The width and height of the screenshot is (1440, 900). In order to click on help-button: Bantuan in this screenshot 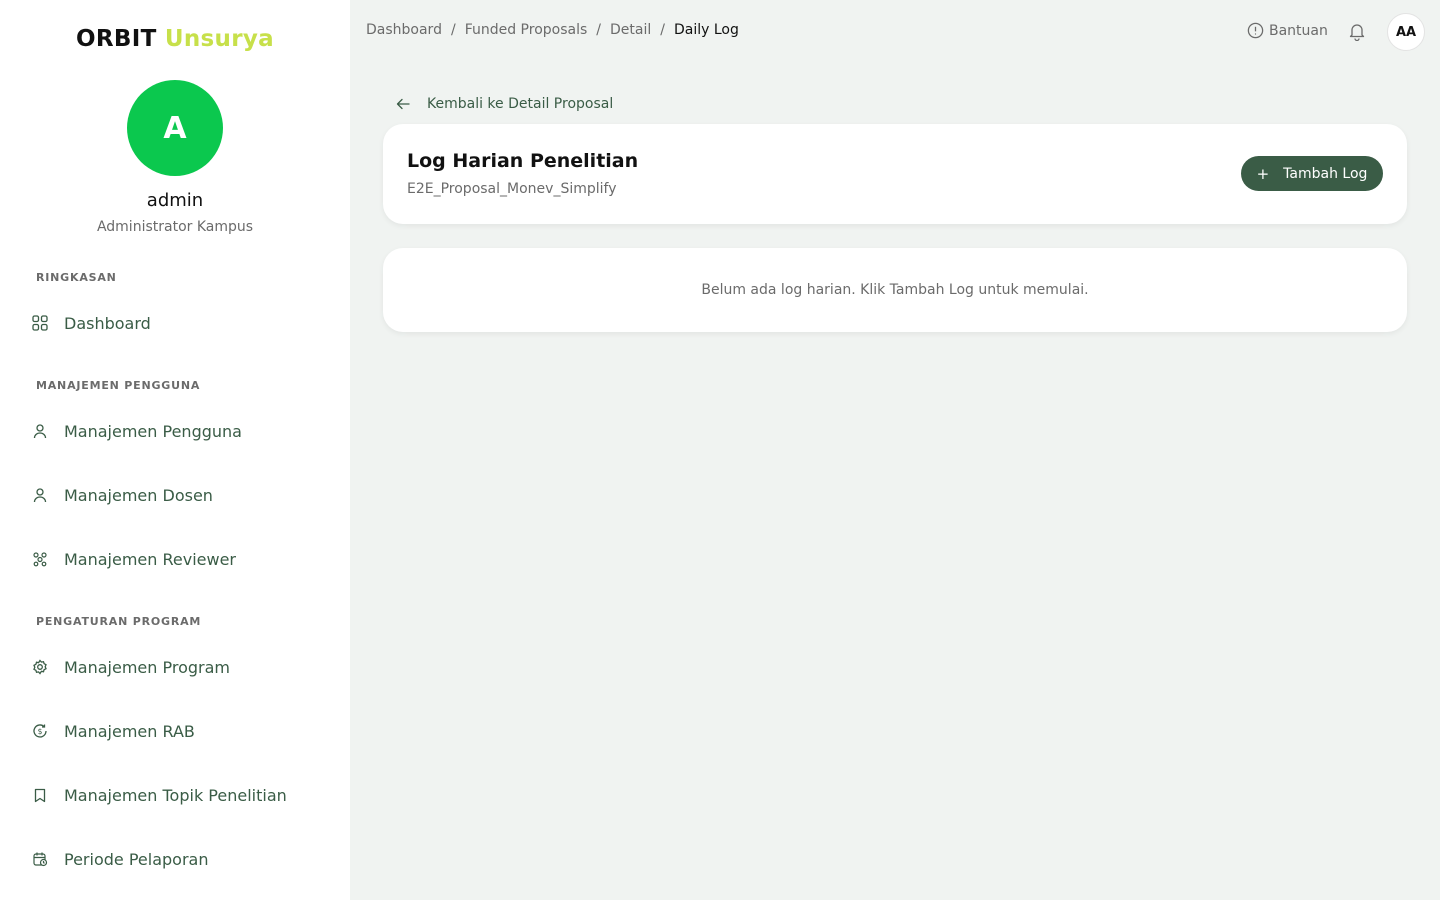, I will do `click(1287, 30)`.